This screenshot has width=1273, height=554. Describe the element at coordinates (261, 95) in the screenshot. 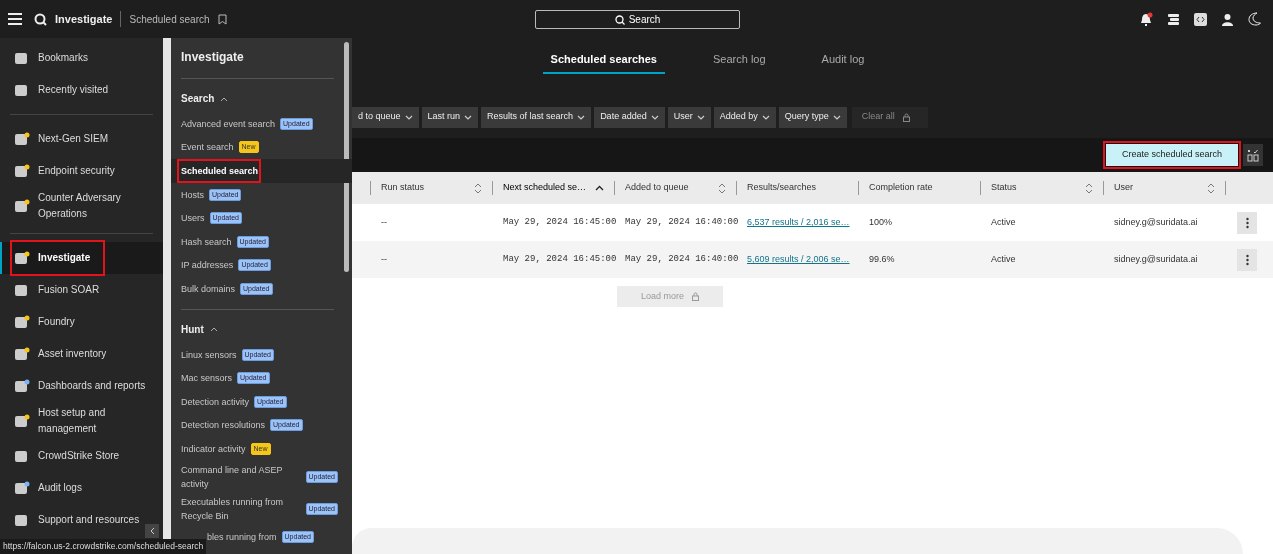

I see `section-header: Search` at that location.